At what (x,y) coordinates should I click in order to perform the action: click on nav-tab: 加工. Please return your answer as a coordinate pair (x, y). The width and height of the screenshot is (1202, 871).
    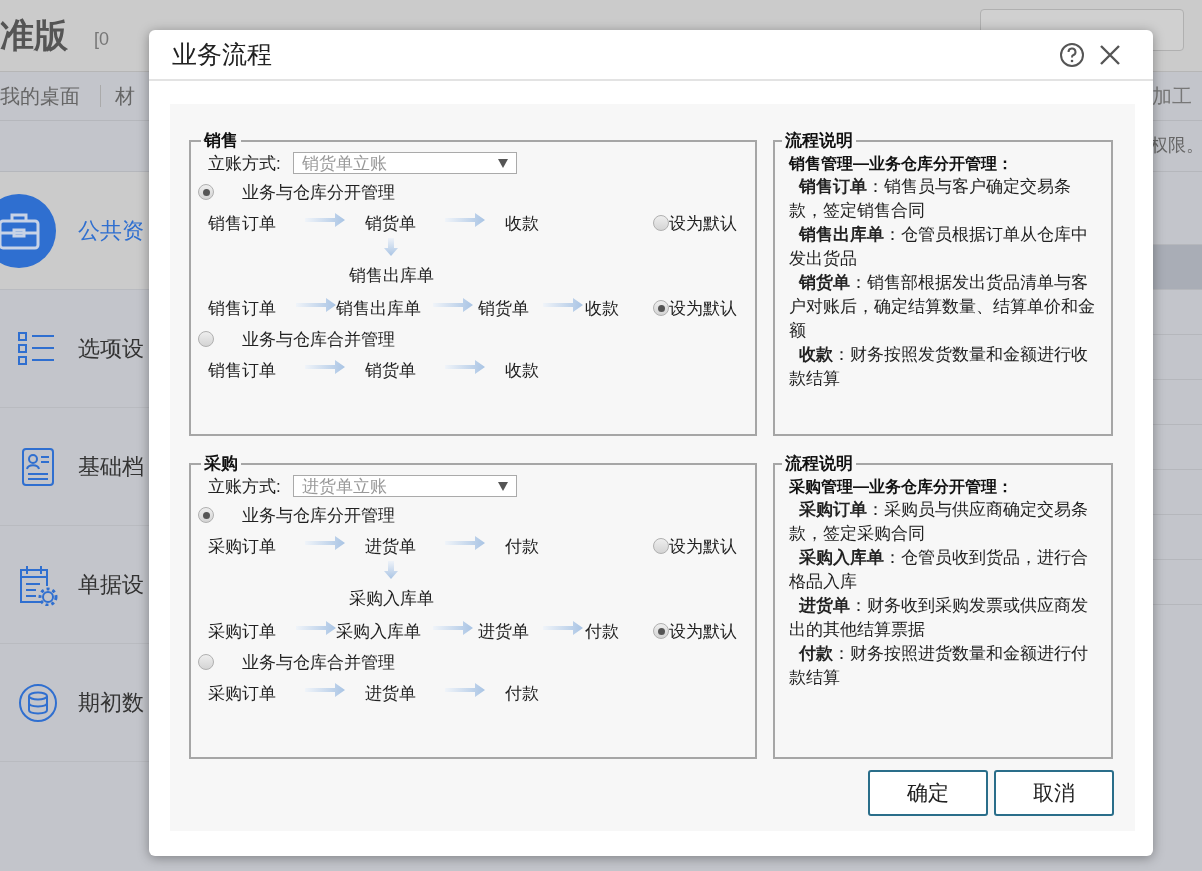
    Looking at the image, I should click on (1172, 96).